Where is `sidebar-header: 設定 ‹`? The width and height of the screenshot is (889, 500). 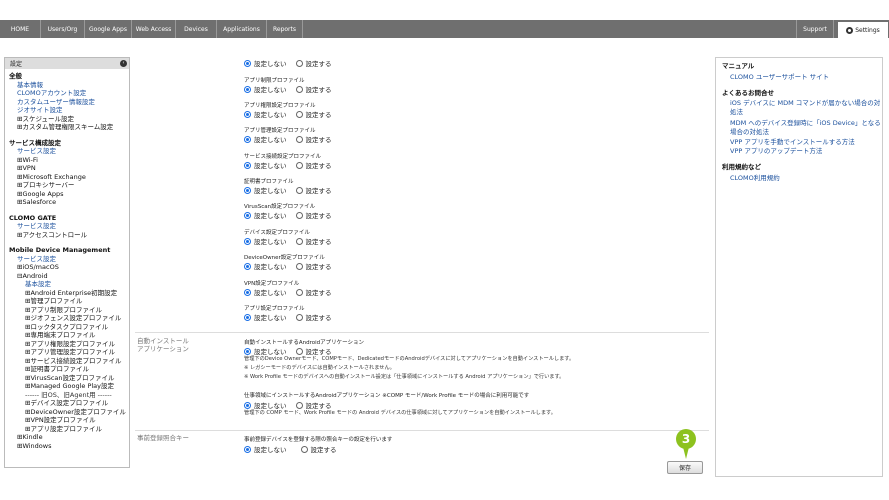
sidebar-header: 設定 ‹ is located at coordinates (67, 63).